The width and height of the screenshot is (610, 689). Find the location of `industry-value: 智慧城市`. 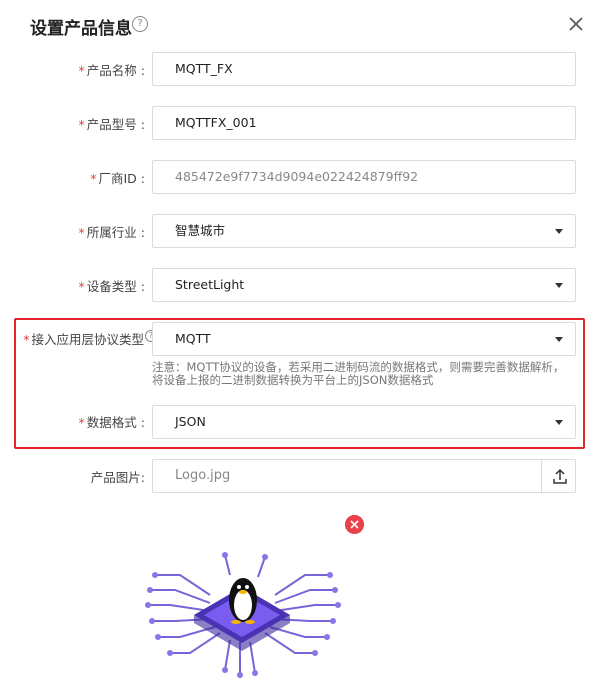

industry-value: 智慧城市 is located at coordinates (200, 230).